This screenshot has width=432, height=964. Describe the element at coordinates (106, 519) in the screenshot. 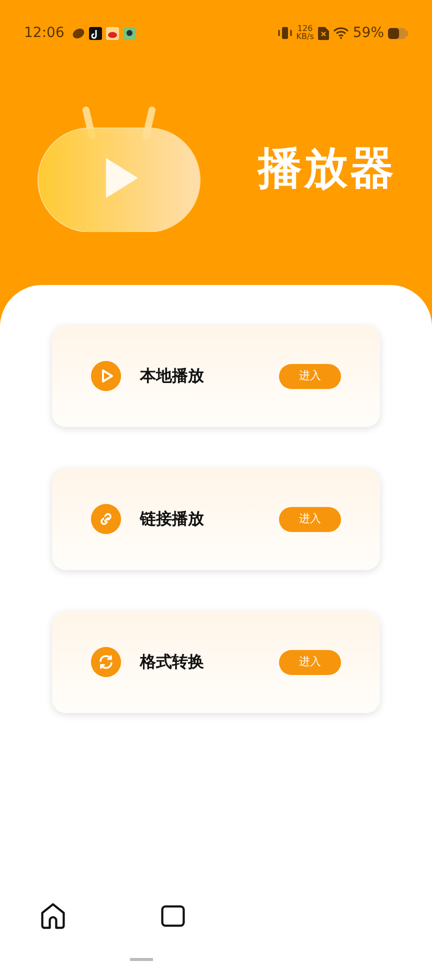

I see `link-icon` at that location.